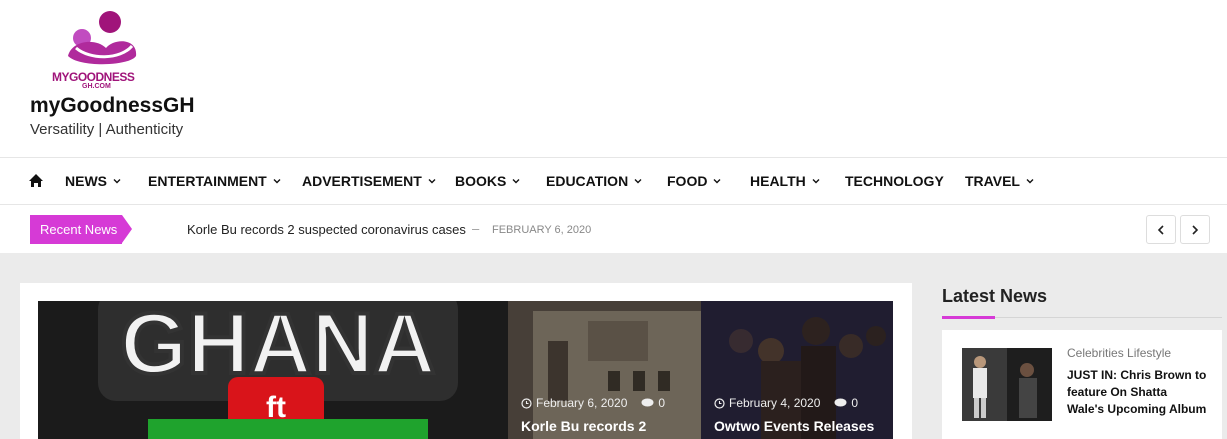  I want to click on ticker-next-button, so click(1195, 229).